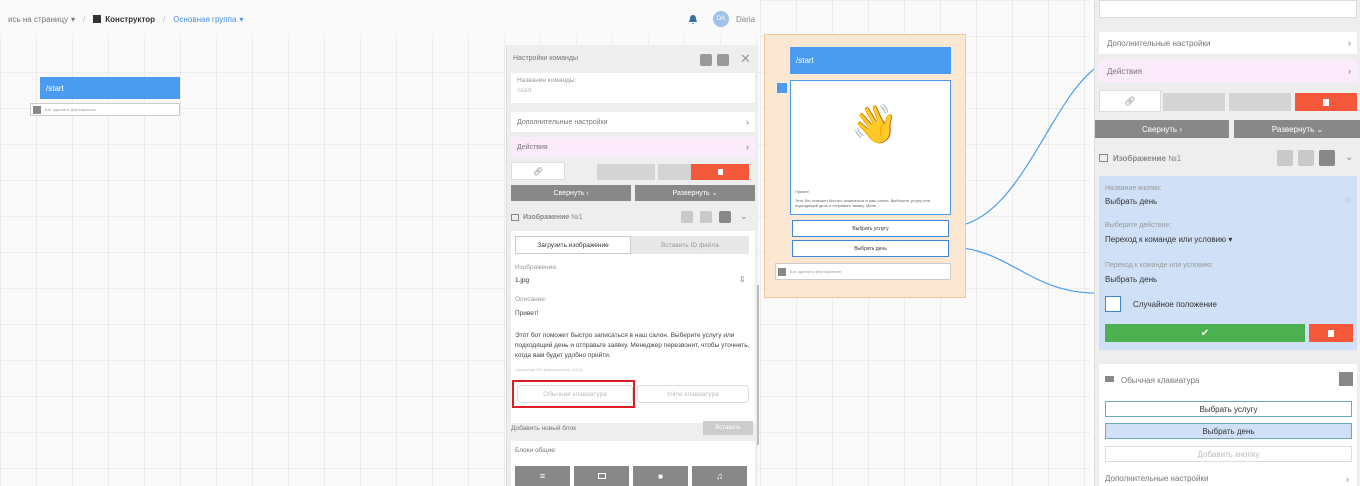 The image size is (1360, 486). What do you see at coordinates (204, 19) in the screenshot?
I see `group-selector: Основная группа` at bounding box center [204, 19].